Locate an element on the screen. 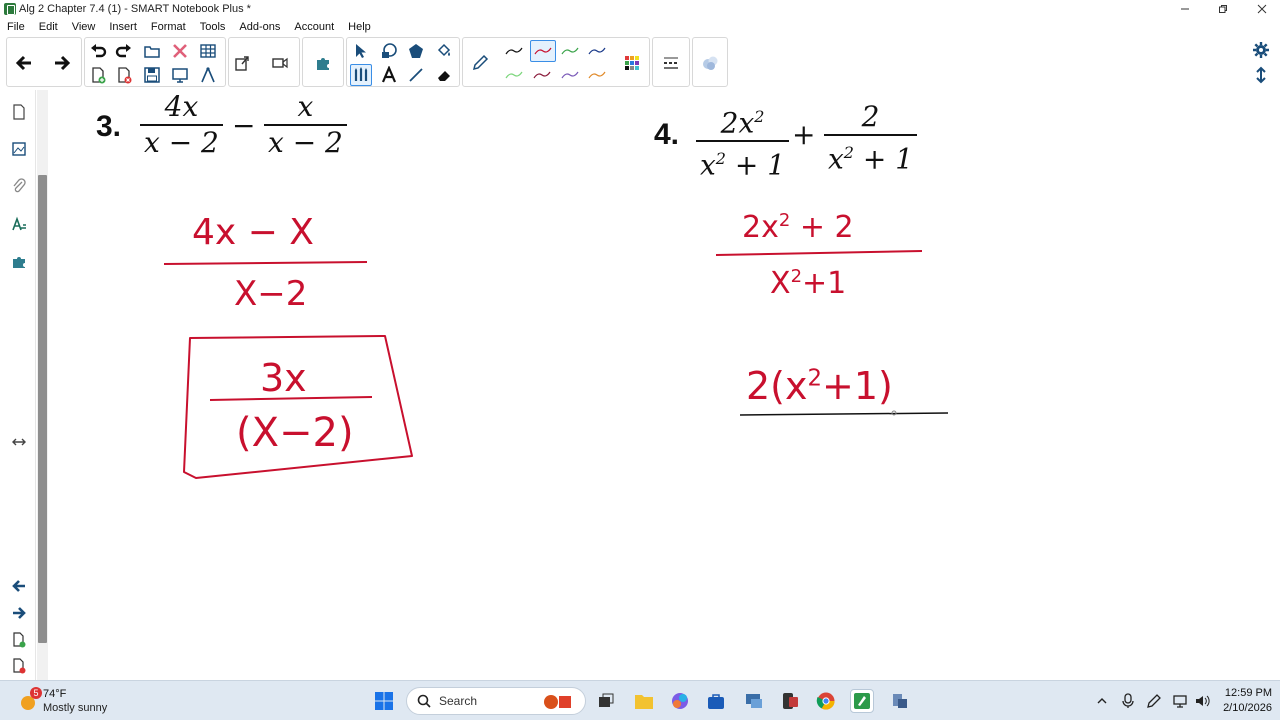  pen-menu-button is located at coordinates (1154, 701).